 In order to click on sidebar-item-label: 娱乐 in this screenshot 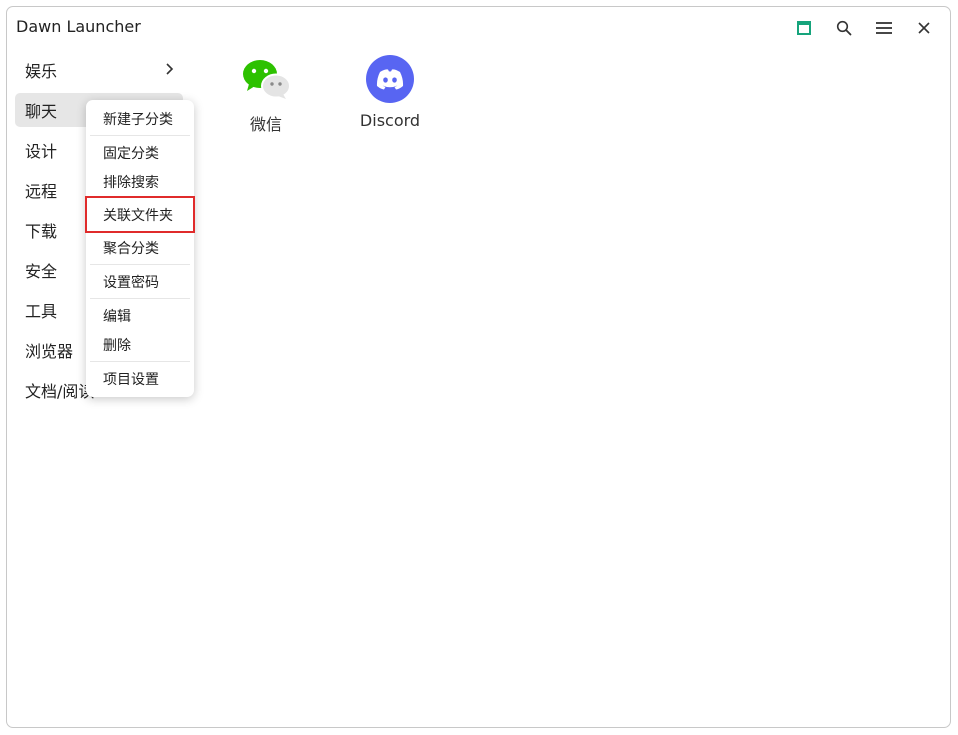, I will do `click(41, 71)`.